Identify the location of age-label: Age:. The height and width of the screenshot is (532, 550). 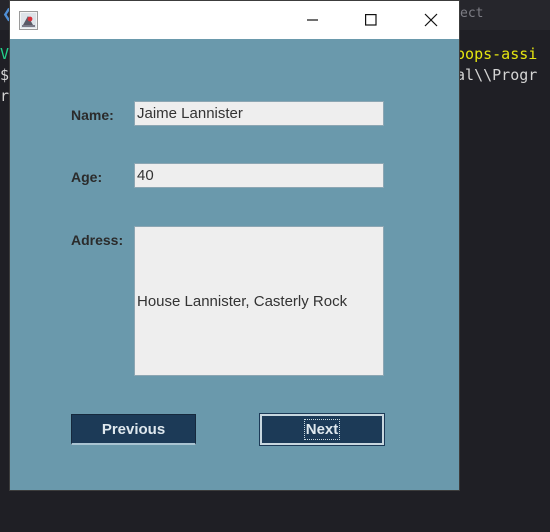
(87, 177).